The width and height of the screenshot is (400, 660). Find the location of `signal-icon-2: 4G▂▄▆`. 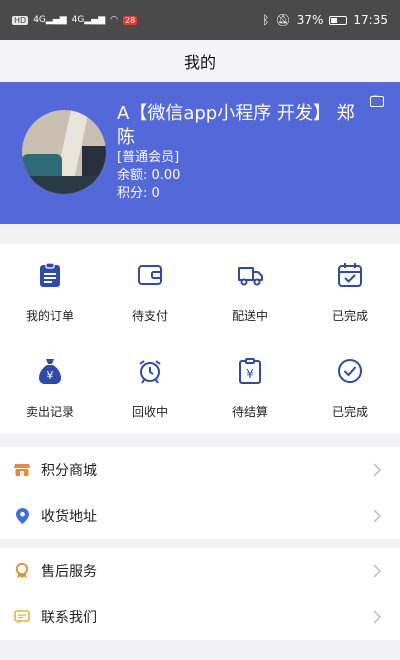

signal-icon-2: 4G▂▄▆ is located at coordinates (88, 20).